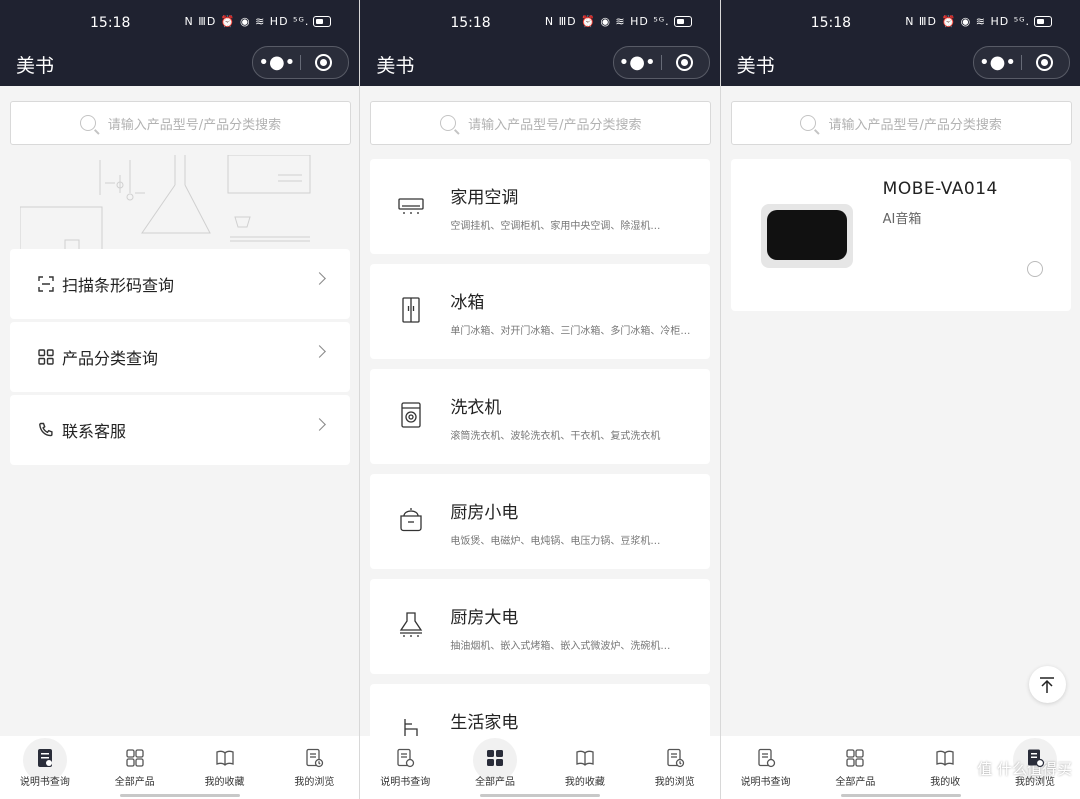  What do you see at coordinates (555, 436) in the screenshot?
I see `category-subtitle: 滚筒洗衣机、波轮洗衣机、干衣机、复式洗衣机` at bounding box center [555, 436].